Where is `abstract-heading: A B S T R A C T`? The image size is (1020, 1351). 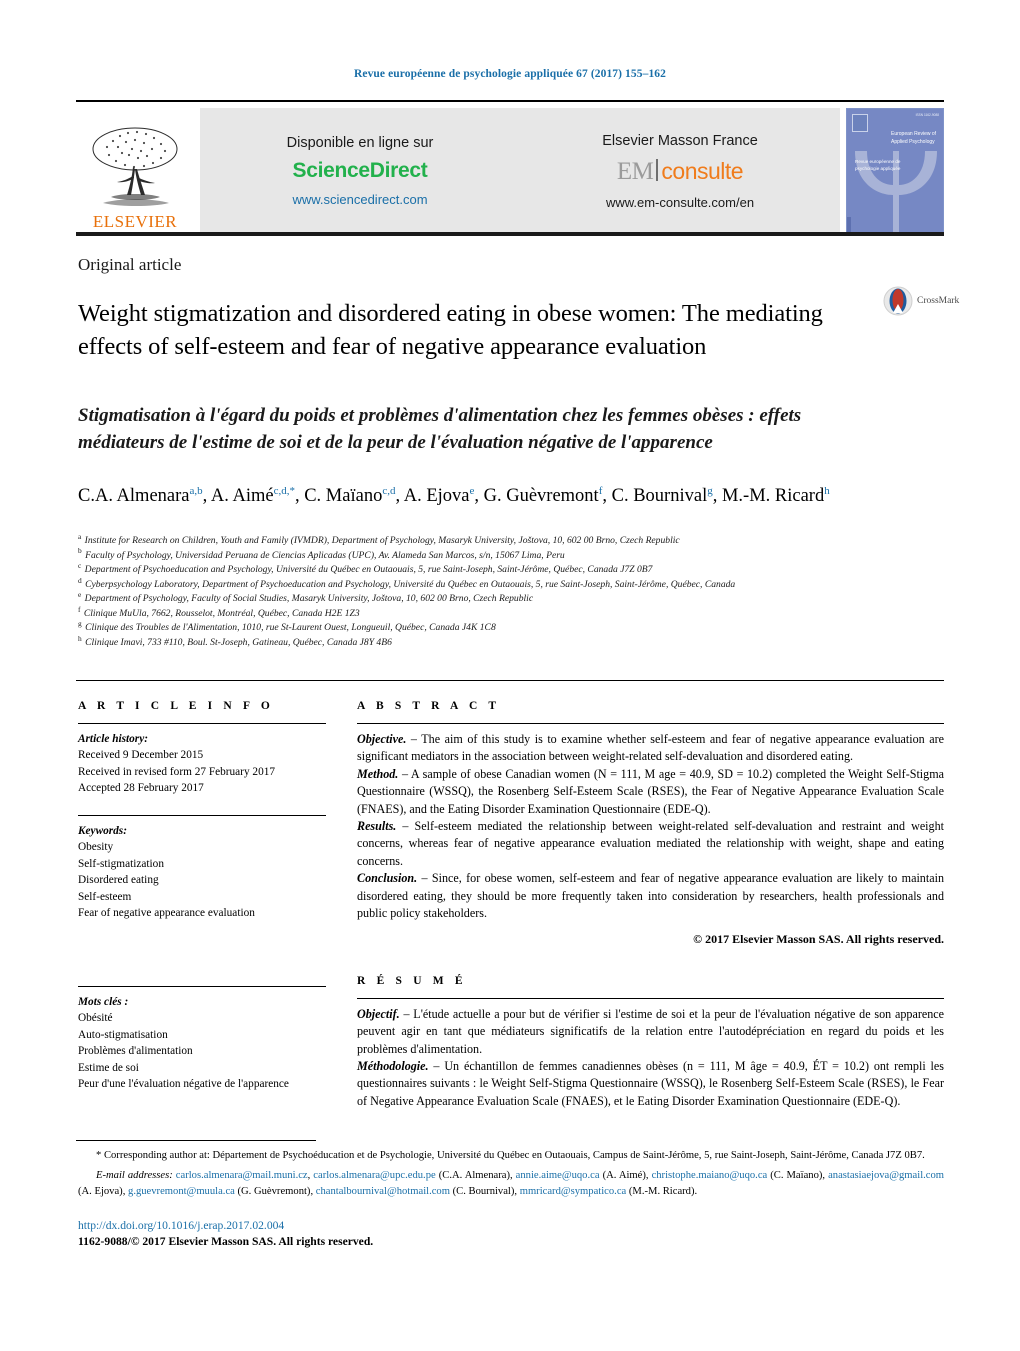
abstract-heading: A B S T R A C T is located at coordinates (429, 706).